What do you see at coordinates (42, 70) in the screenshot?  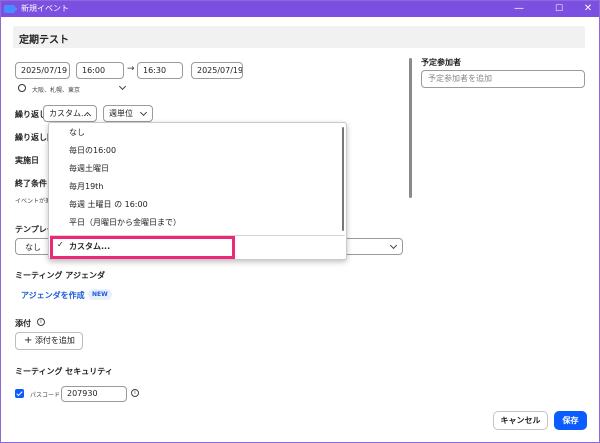 I see `start-date-field: 2025/07/19 (土` at bounding box center [42, 70].